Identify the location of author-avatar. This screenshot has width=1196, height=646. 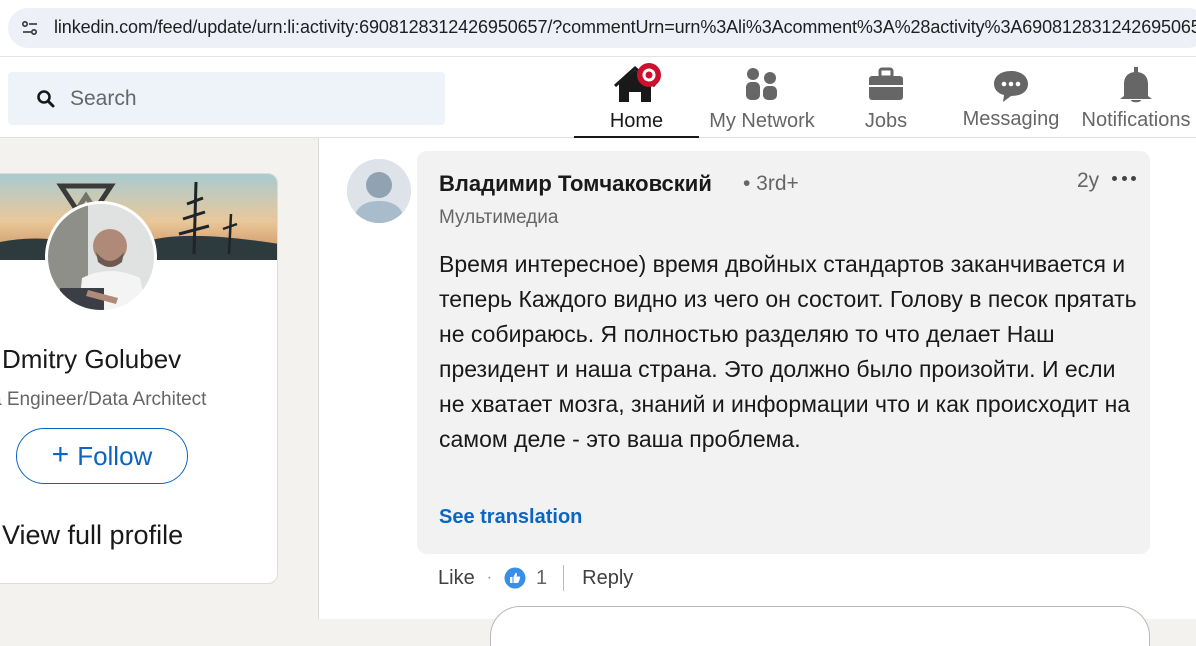
(101, 257).